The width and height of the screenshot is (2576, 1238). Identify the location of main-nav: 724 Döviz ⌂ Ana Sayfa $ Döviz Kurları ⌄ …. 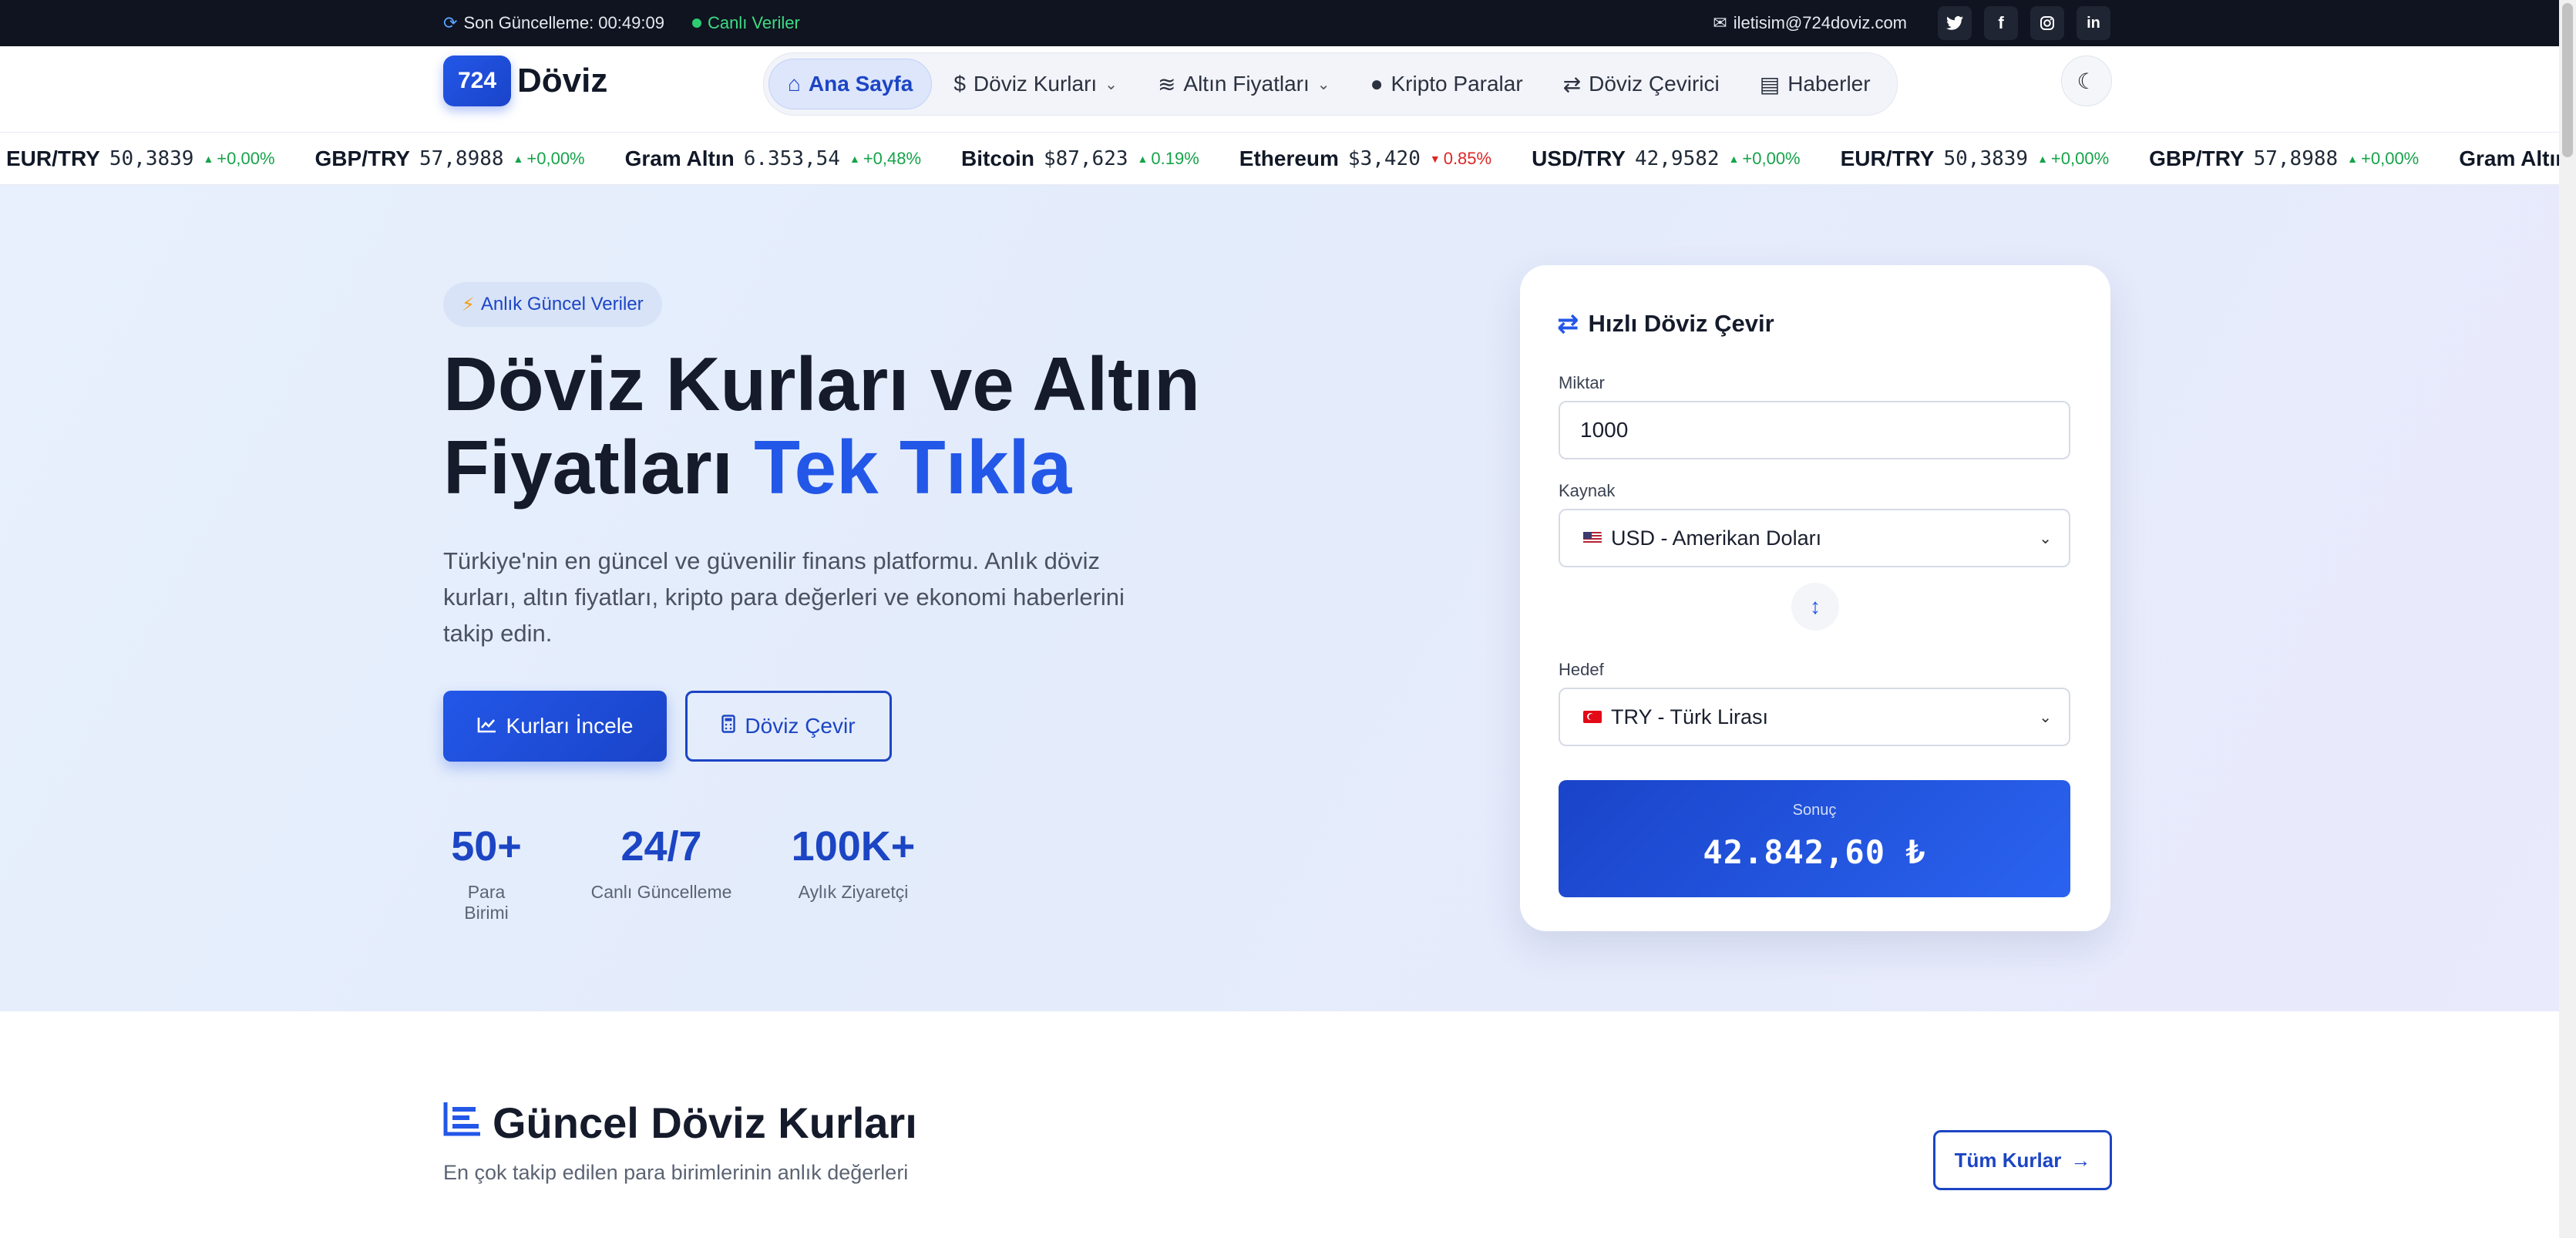
(1288, 89).